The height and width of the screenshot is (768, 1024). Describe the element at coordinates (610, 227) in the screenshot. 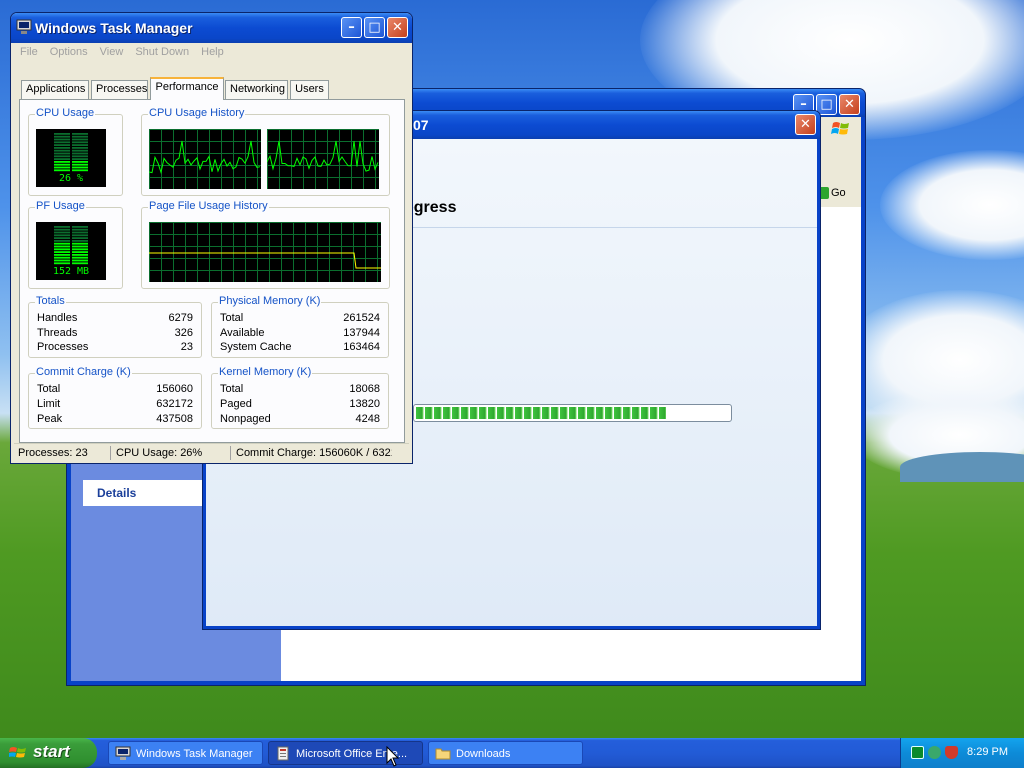

I see `divider` at that location.